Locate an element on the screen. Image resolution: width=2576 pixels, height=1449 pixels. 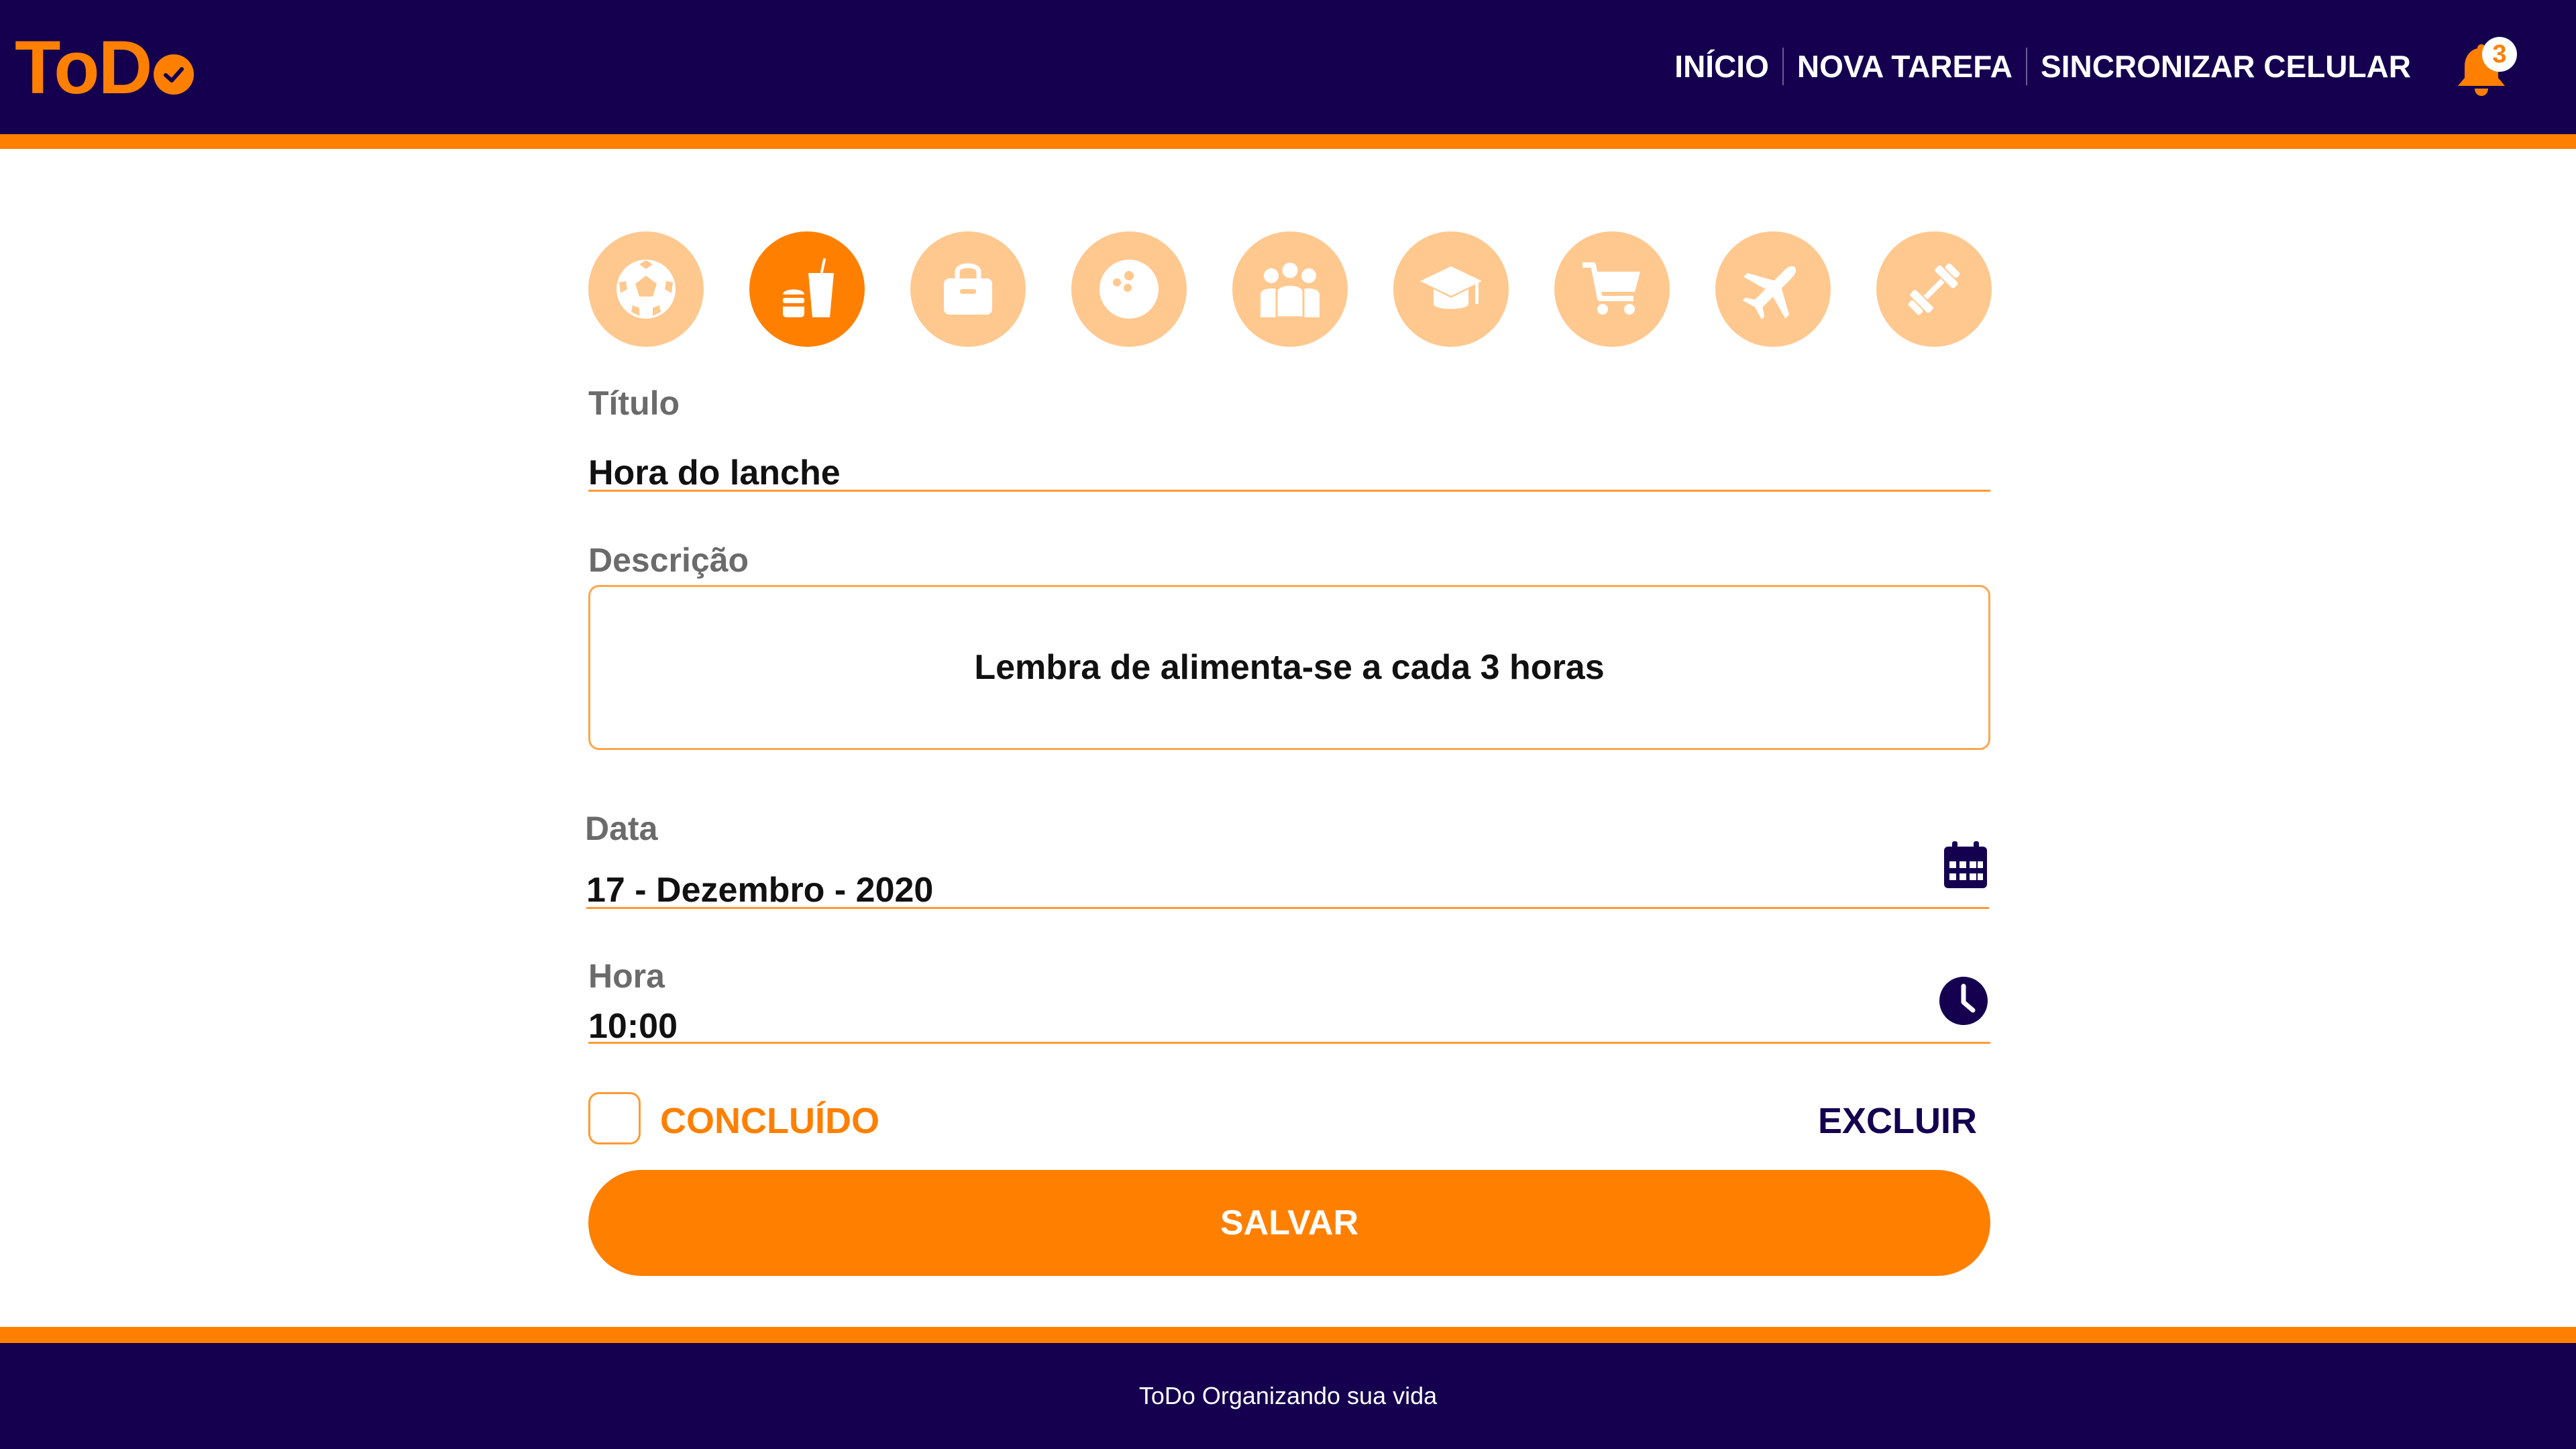
category-food is located at coordinates (807, 289).